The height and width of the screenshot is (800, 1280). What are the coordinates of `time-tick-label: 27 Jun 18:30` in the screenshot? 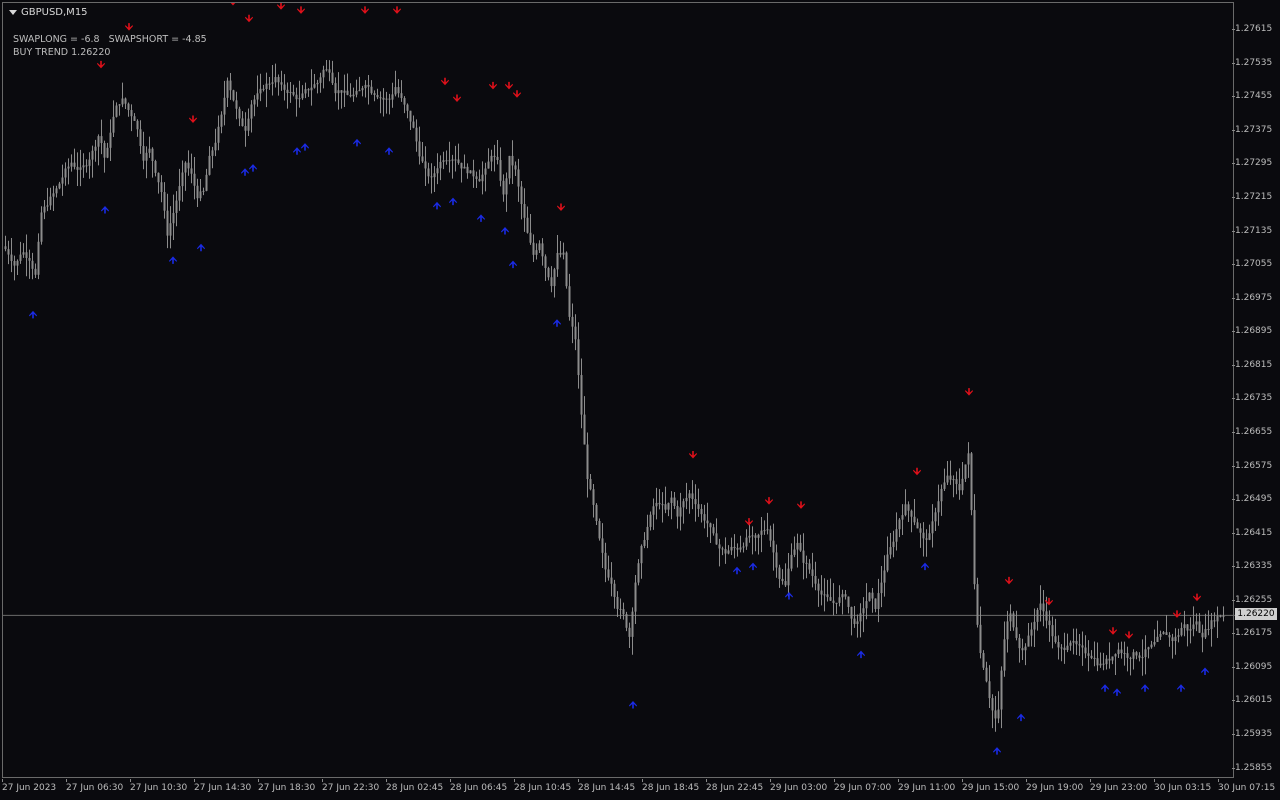 It's located at (287, 786).